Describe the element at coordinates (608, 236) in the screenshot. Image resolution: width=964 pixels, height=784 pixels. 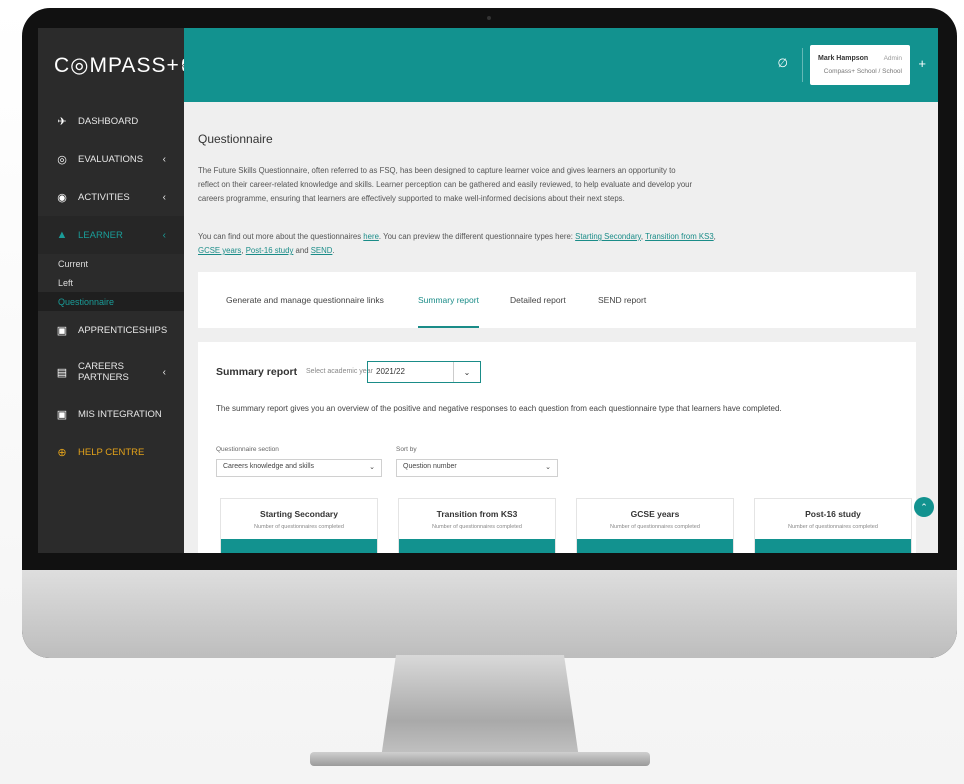
I see `link-starting-secondary: Starting Secondary` at that location.